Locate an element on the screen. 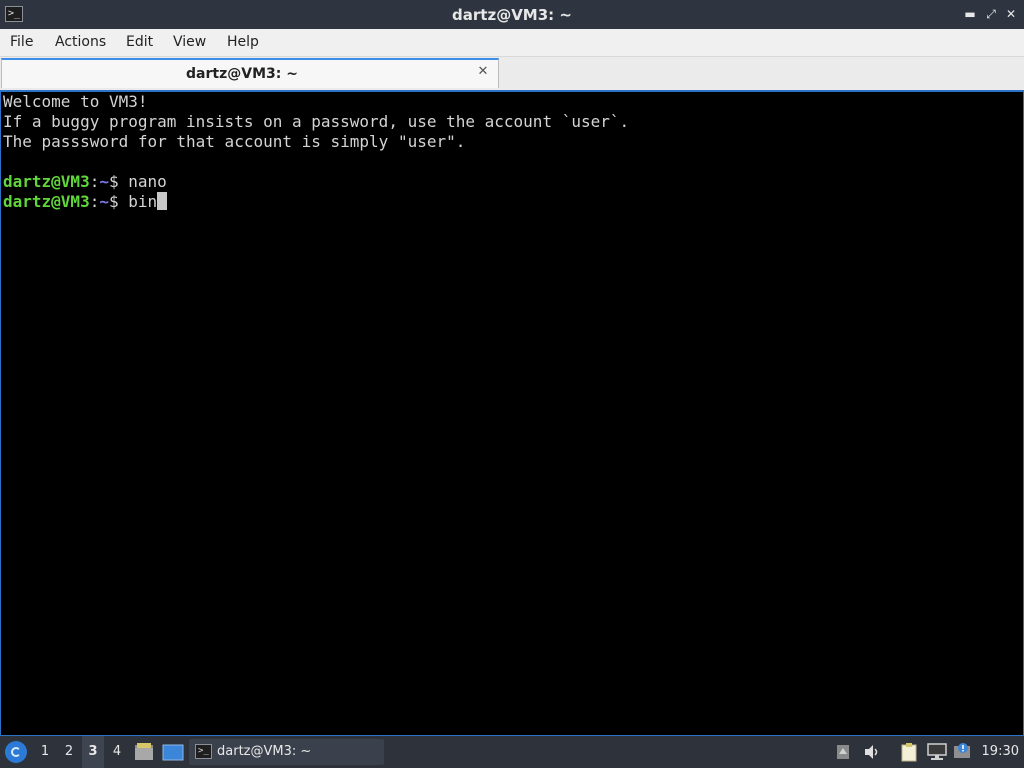  desktop-4: 4 is located at coordinates (117, 752).